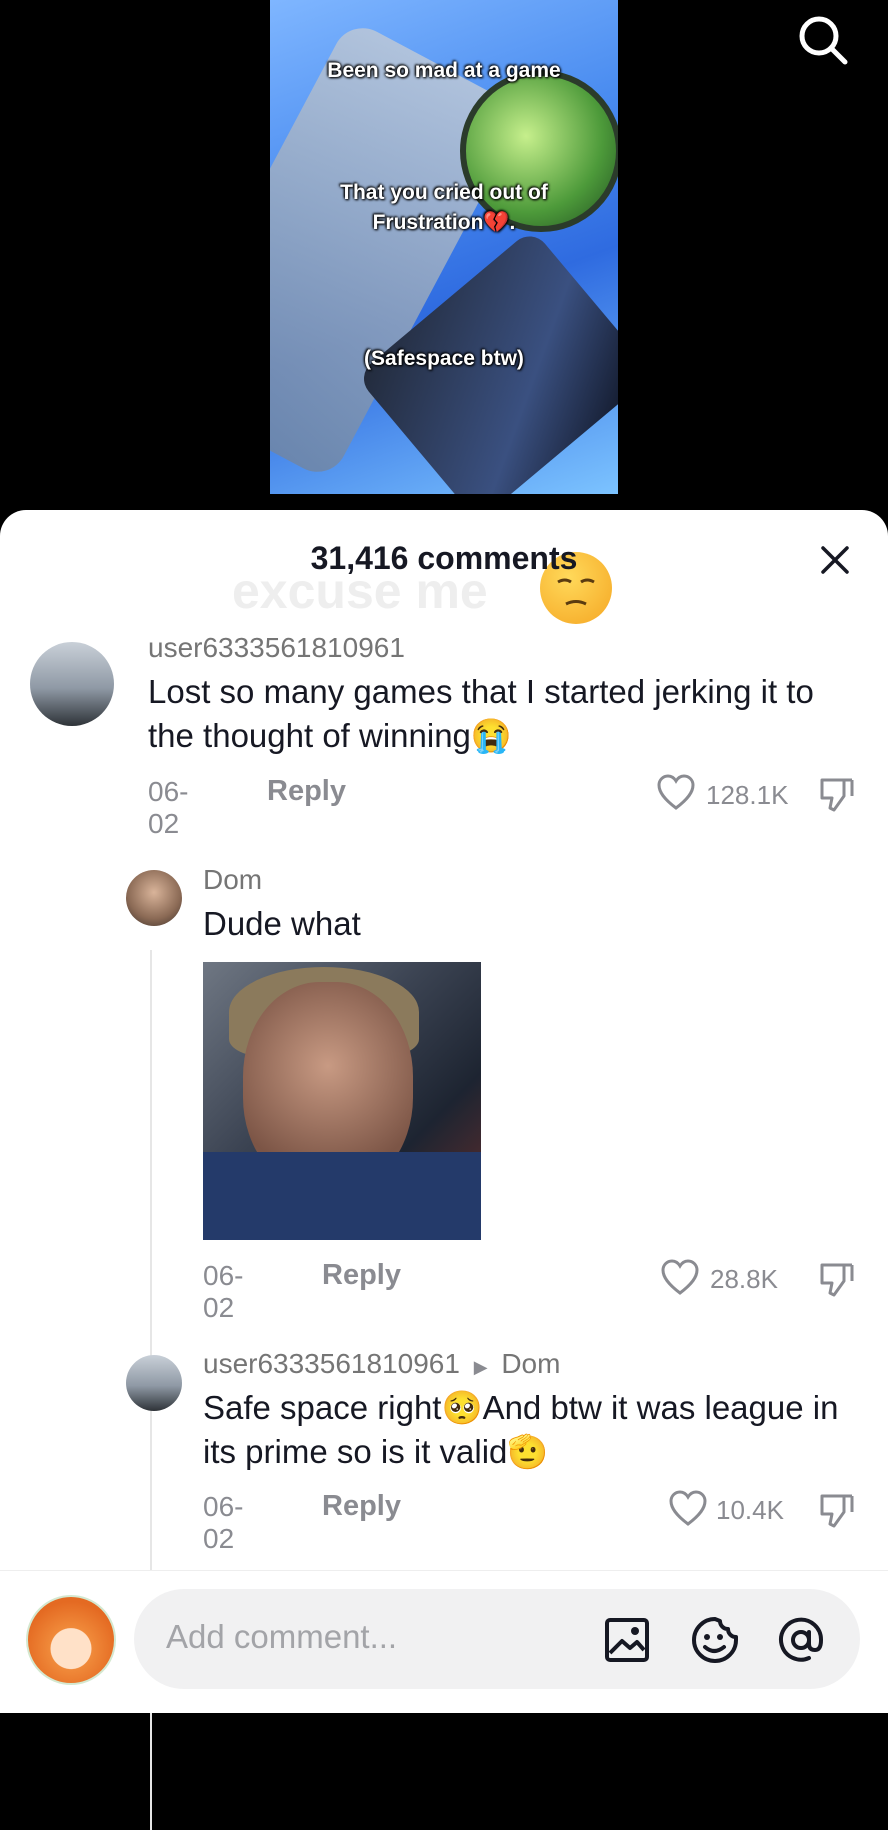 The height and width of the screenshot is (1830, 888). What do you see at coordinates (744, 1279) in the screenshot?
I see `like-count: 28.8K` at bounding box center [744, 1279].